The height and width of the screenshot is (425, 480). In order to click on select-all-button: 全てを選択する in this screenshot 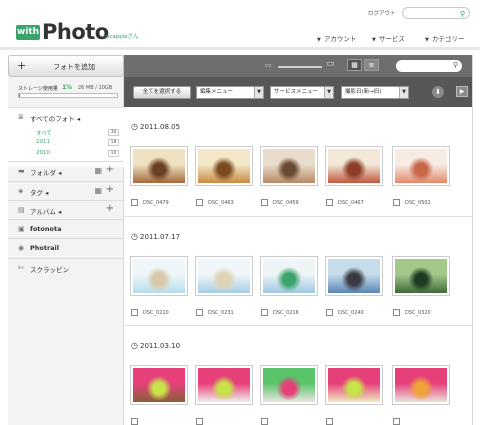, I will do `click(162, 92)`.